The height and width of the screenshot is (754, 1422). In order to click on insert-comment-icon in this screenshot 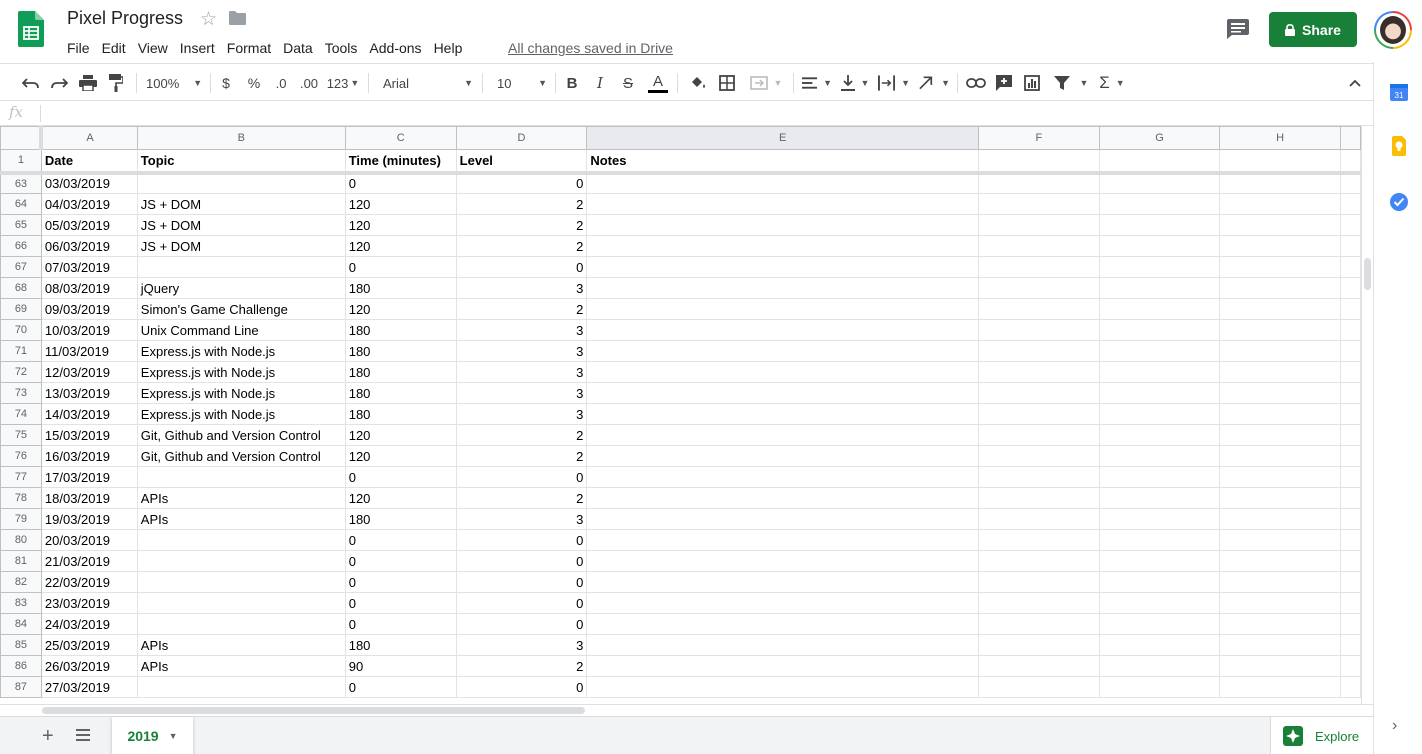, I will do `click(1004, 83)`.